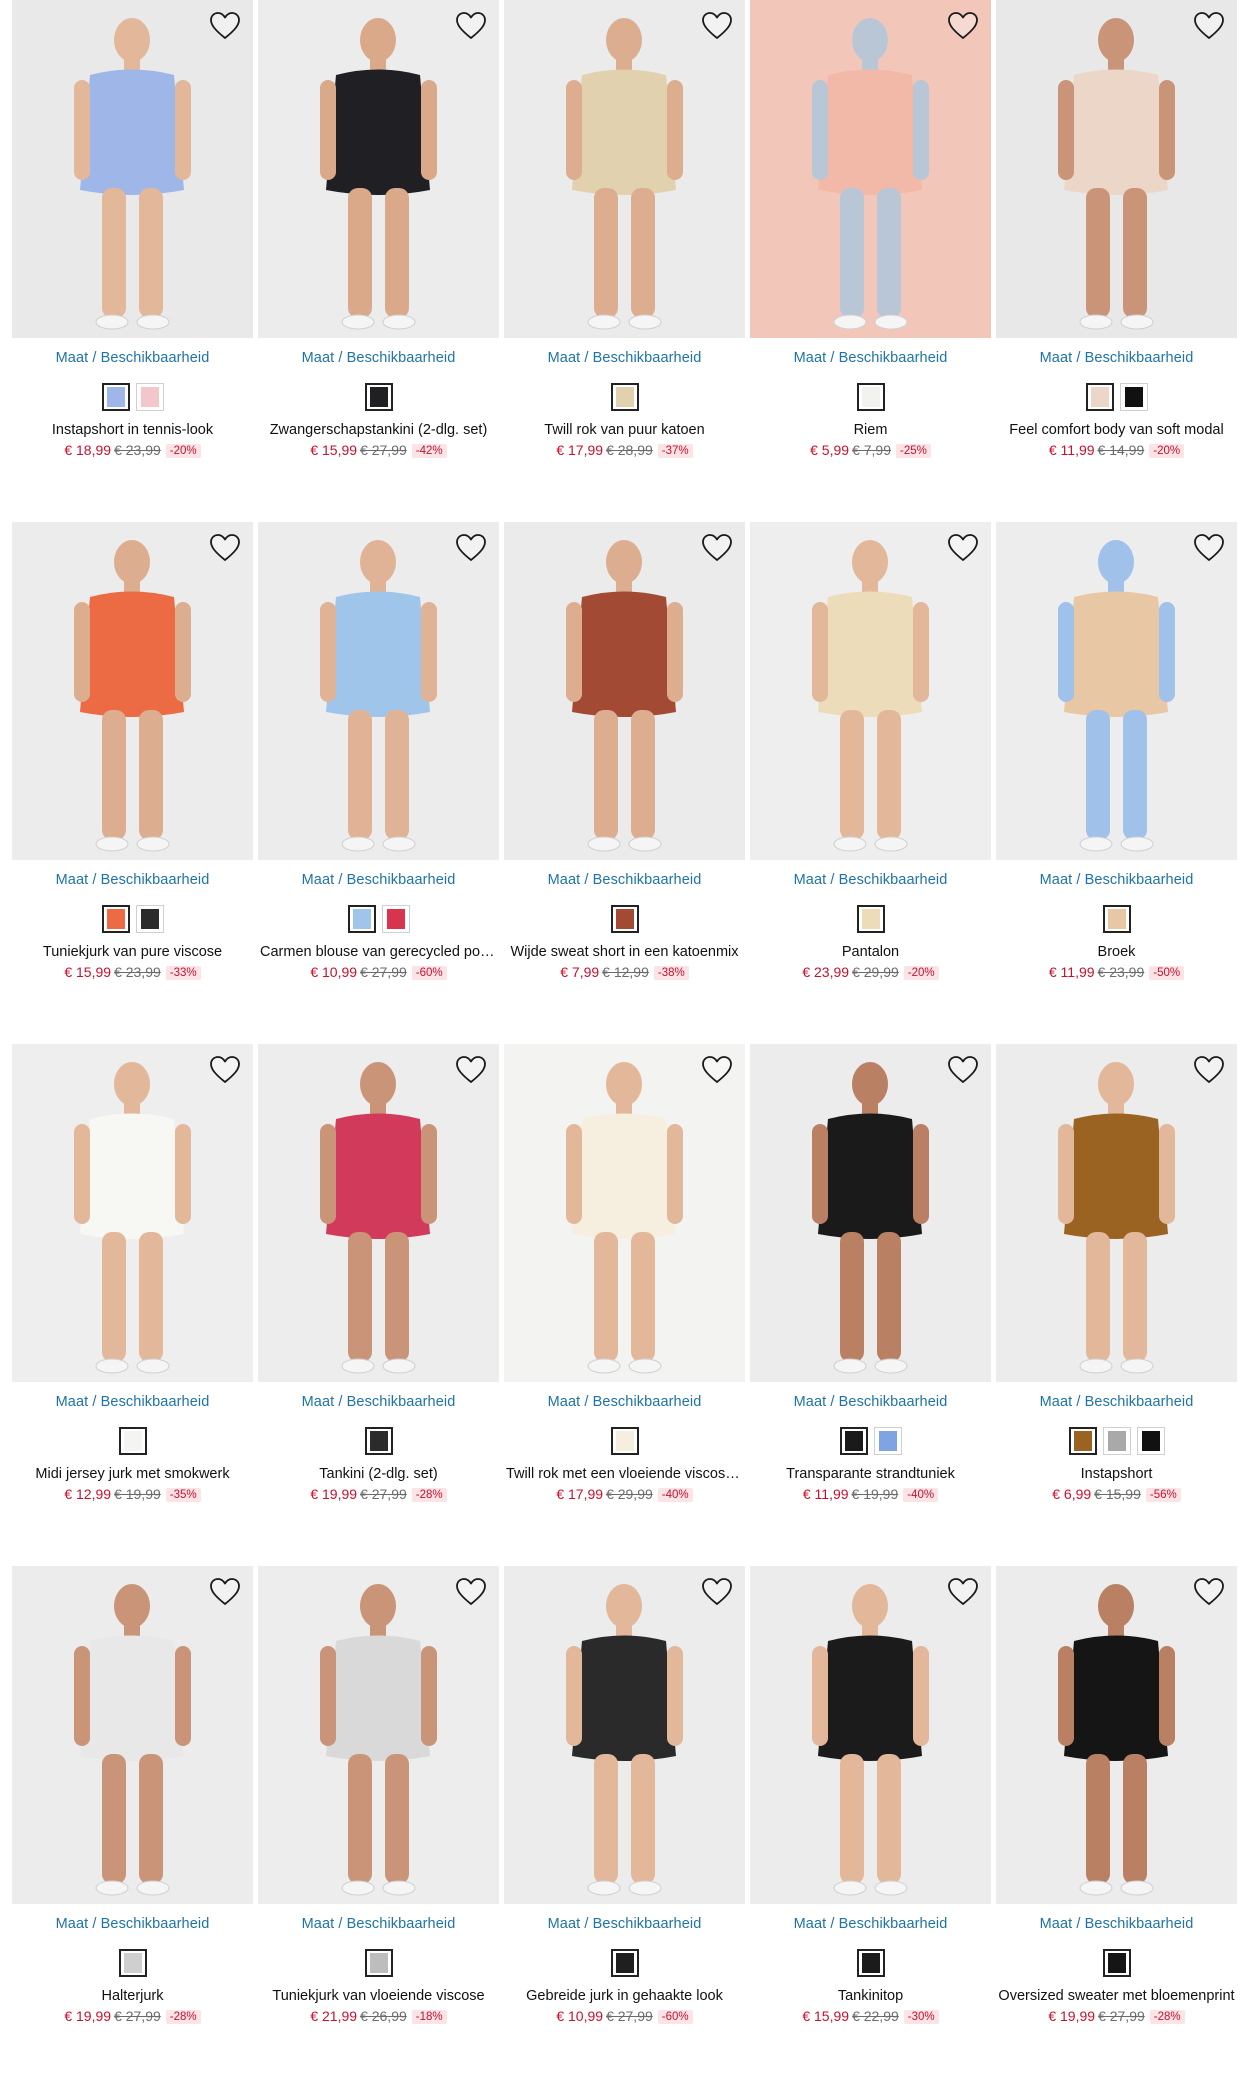 The width and height of the screenshot is (1250, 2082). What do you see at coordinates (132, 1996) in the screenshot?
I see `product-name: Halterjurk` at bounding box center [132, 1996].